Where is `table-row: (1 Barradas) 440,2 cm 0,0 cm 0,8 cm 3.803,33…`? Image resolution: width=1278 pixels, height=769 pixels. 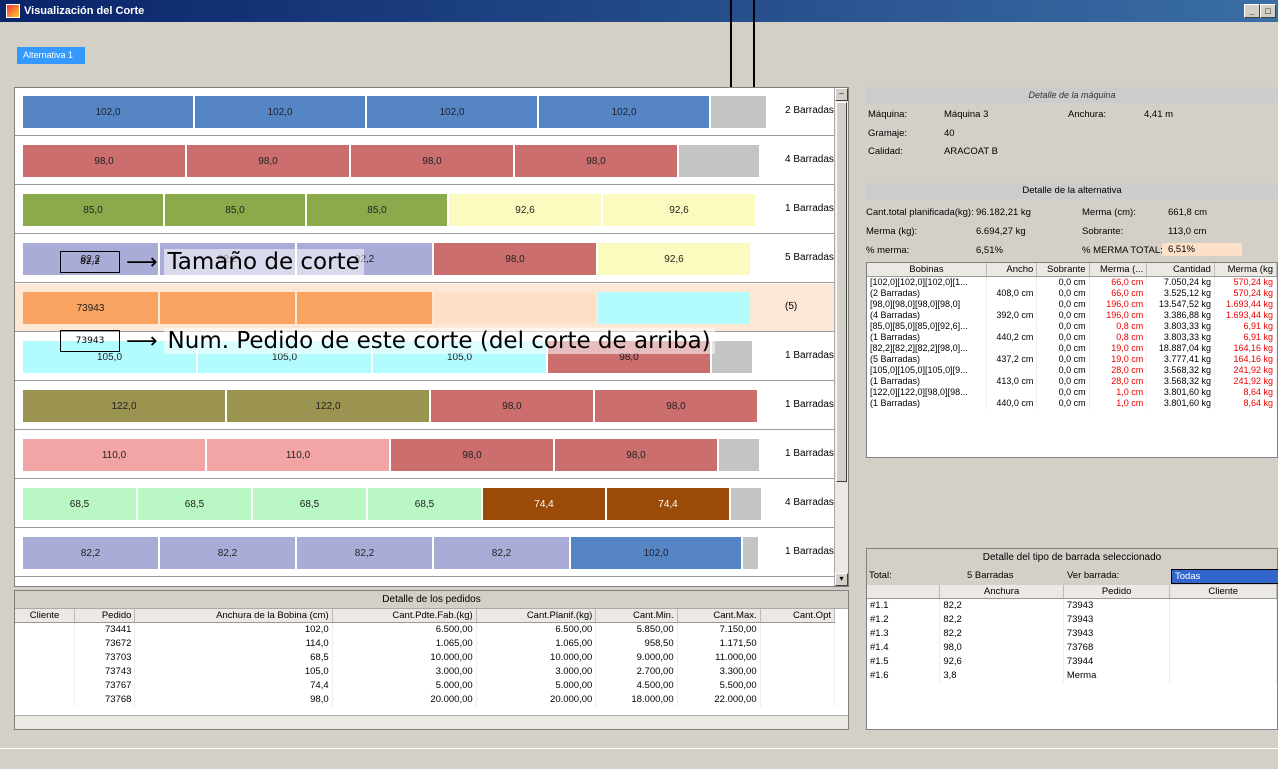 table-row: (1 Barradas) 440,2 cm 0,0 cm 0,8 cm 3.803,33… is located at coordinates (1072, 337).